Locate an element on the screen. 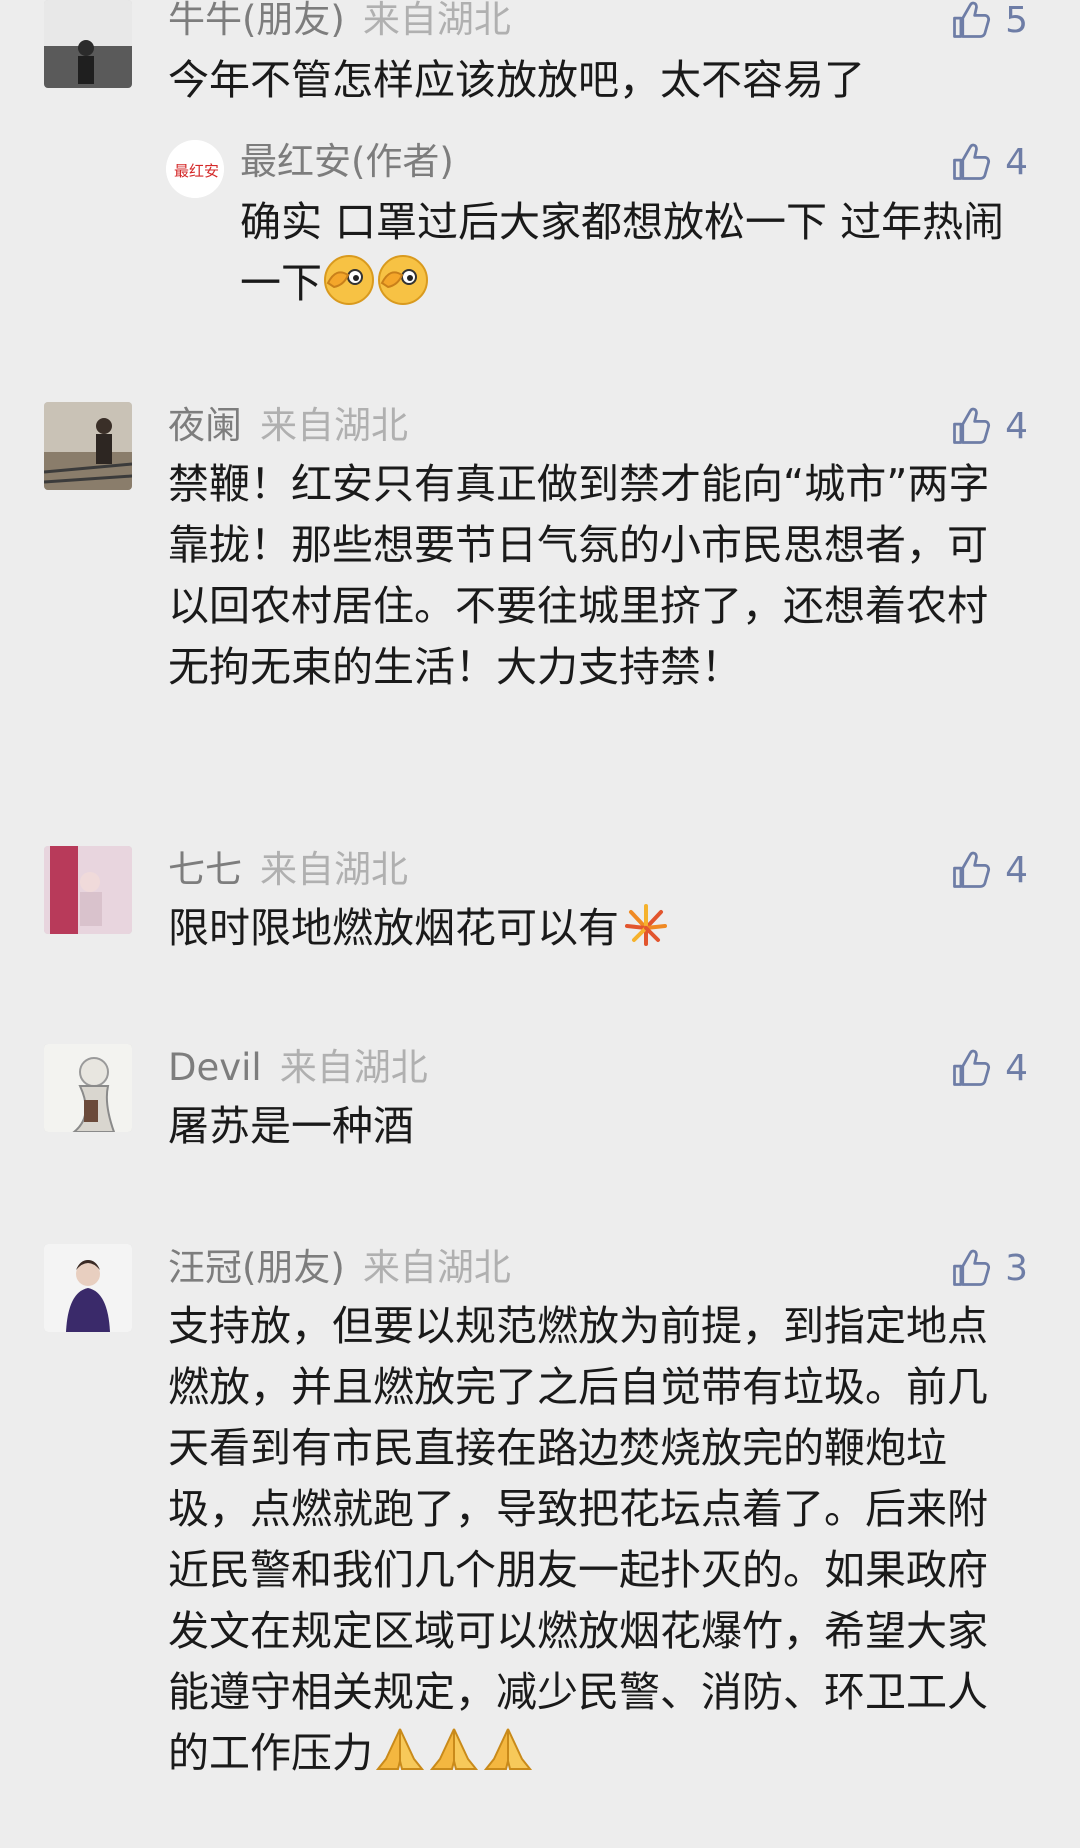 Image resolution: width=1080 pixels, height=1848 pixels. comment-text-content: 限时限地燃放烟花可以有 is located at coordinates (393, 928).